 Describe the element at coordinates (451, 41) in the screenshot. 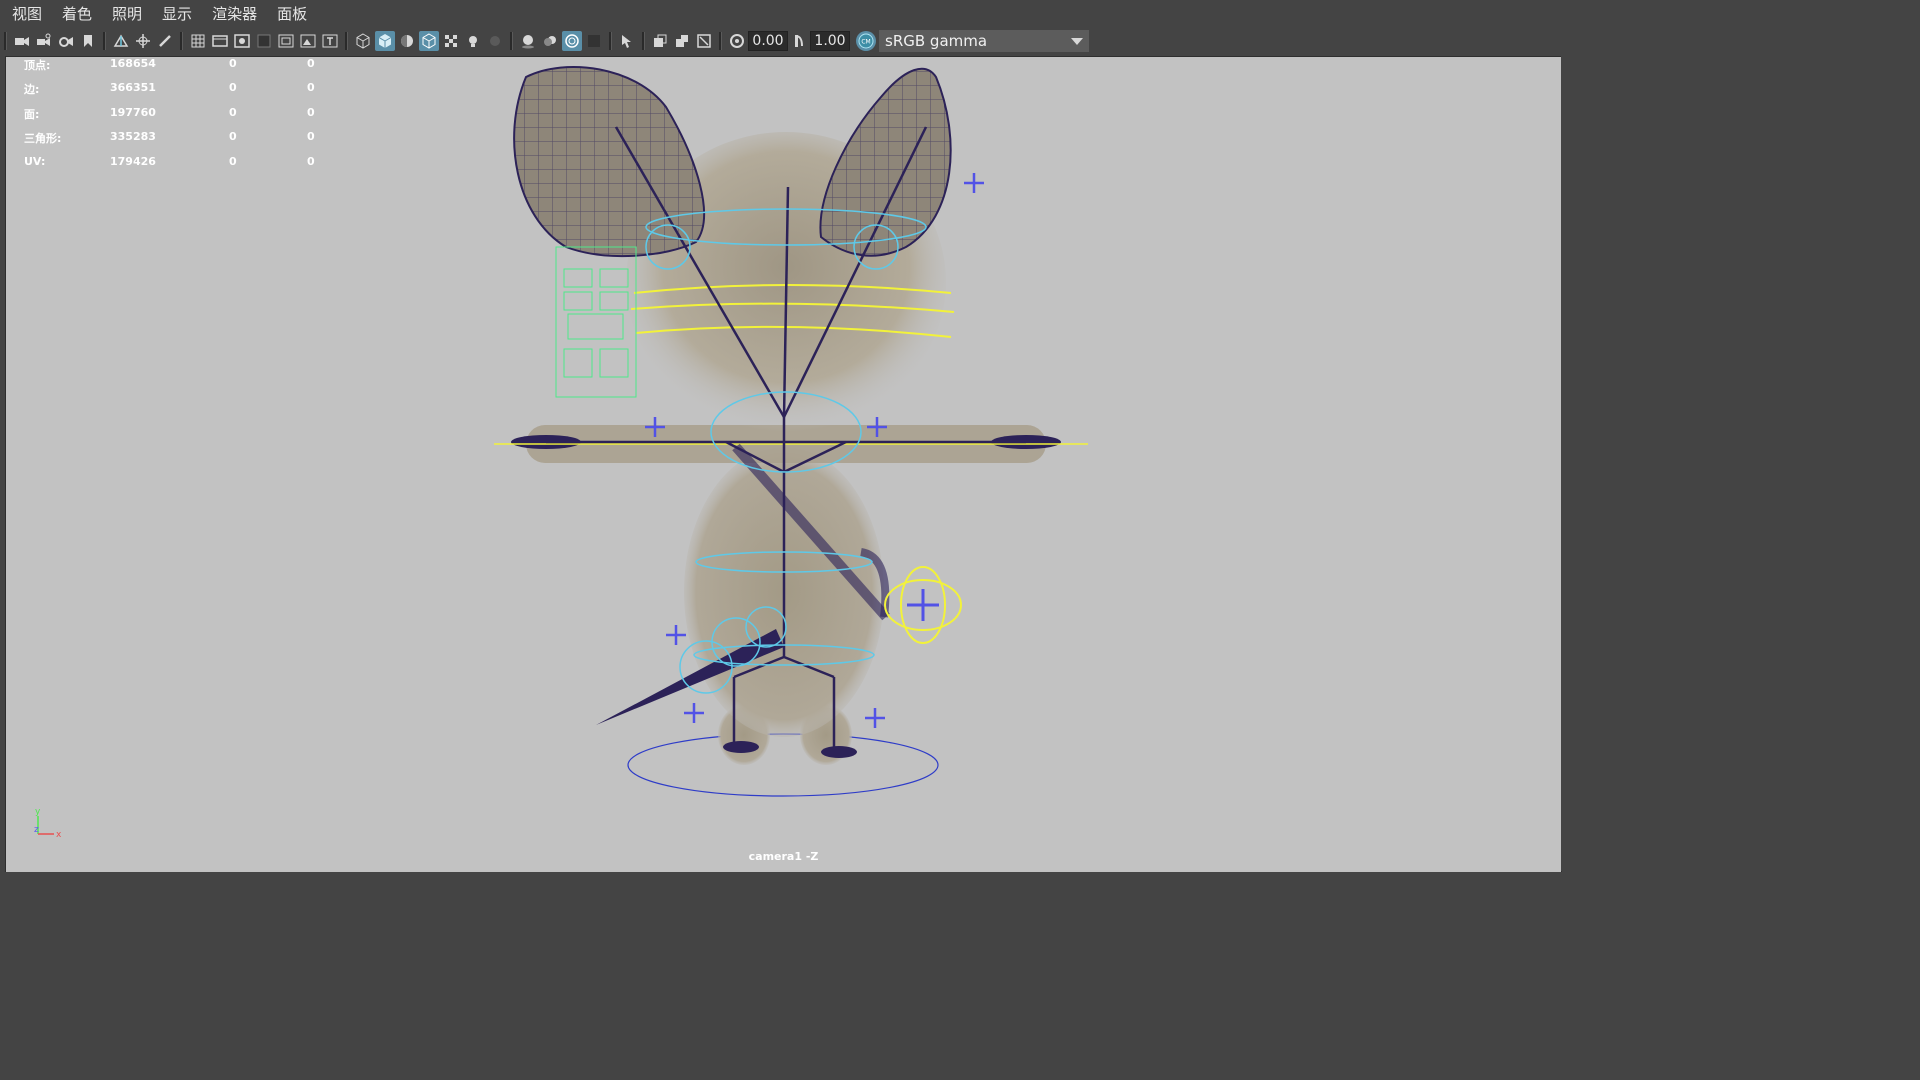

I see `textured-icon` at that location.